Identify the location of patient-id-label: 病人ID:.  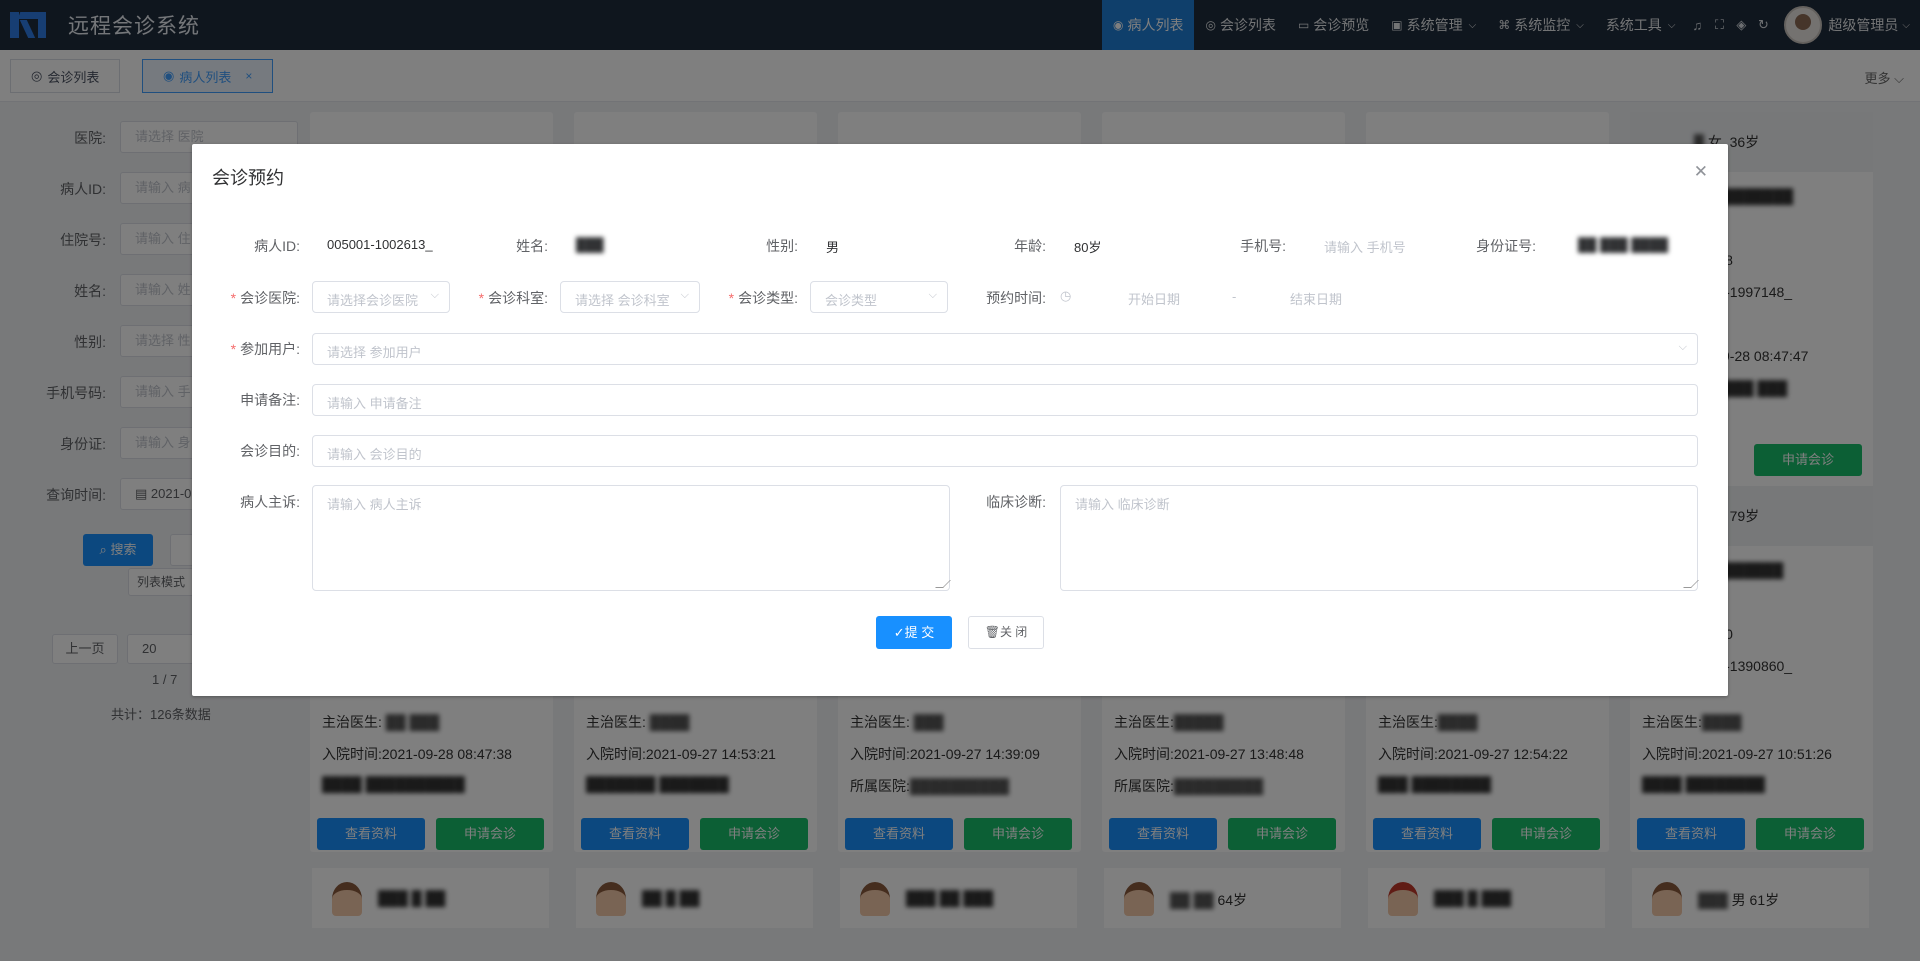
(277, 246).